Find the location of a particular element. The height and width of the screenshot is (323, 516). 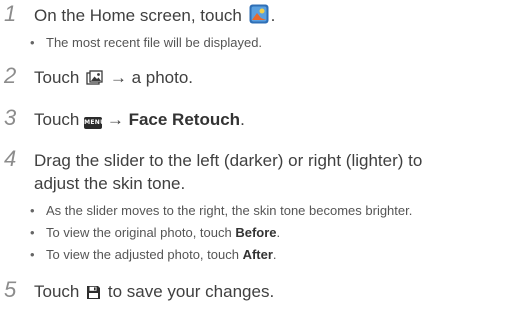

step-text-part: to save your changes. is located at coordinates (191, 291).